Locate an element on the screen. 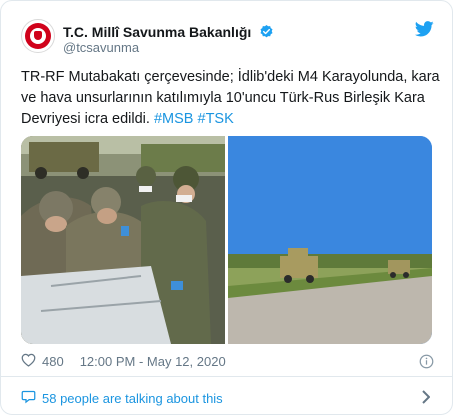  hashtag-msb: #MSB is located at coordinates (174, 119).